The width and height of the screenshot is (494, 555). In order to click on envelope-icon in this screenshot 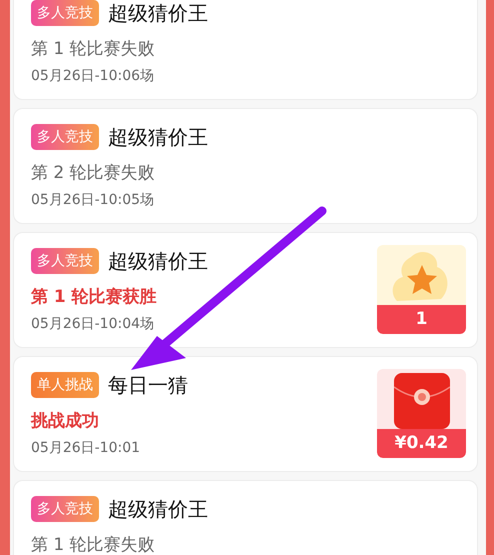, I will do `click(422, 401)`.